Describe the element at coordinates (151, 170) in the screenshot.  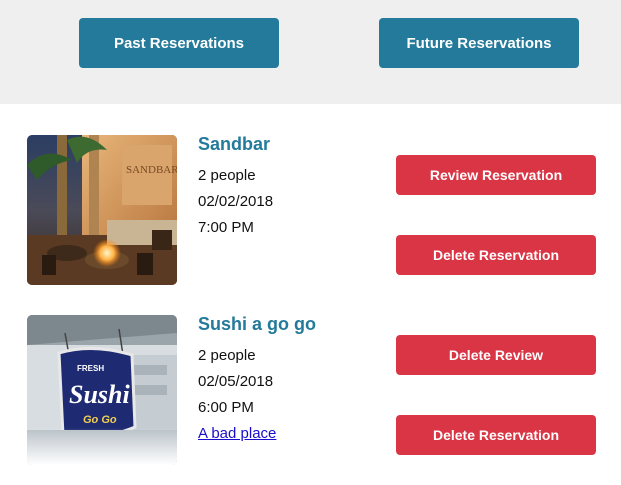
I see `sandbar-sign-text: SANDBAR` at that location.